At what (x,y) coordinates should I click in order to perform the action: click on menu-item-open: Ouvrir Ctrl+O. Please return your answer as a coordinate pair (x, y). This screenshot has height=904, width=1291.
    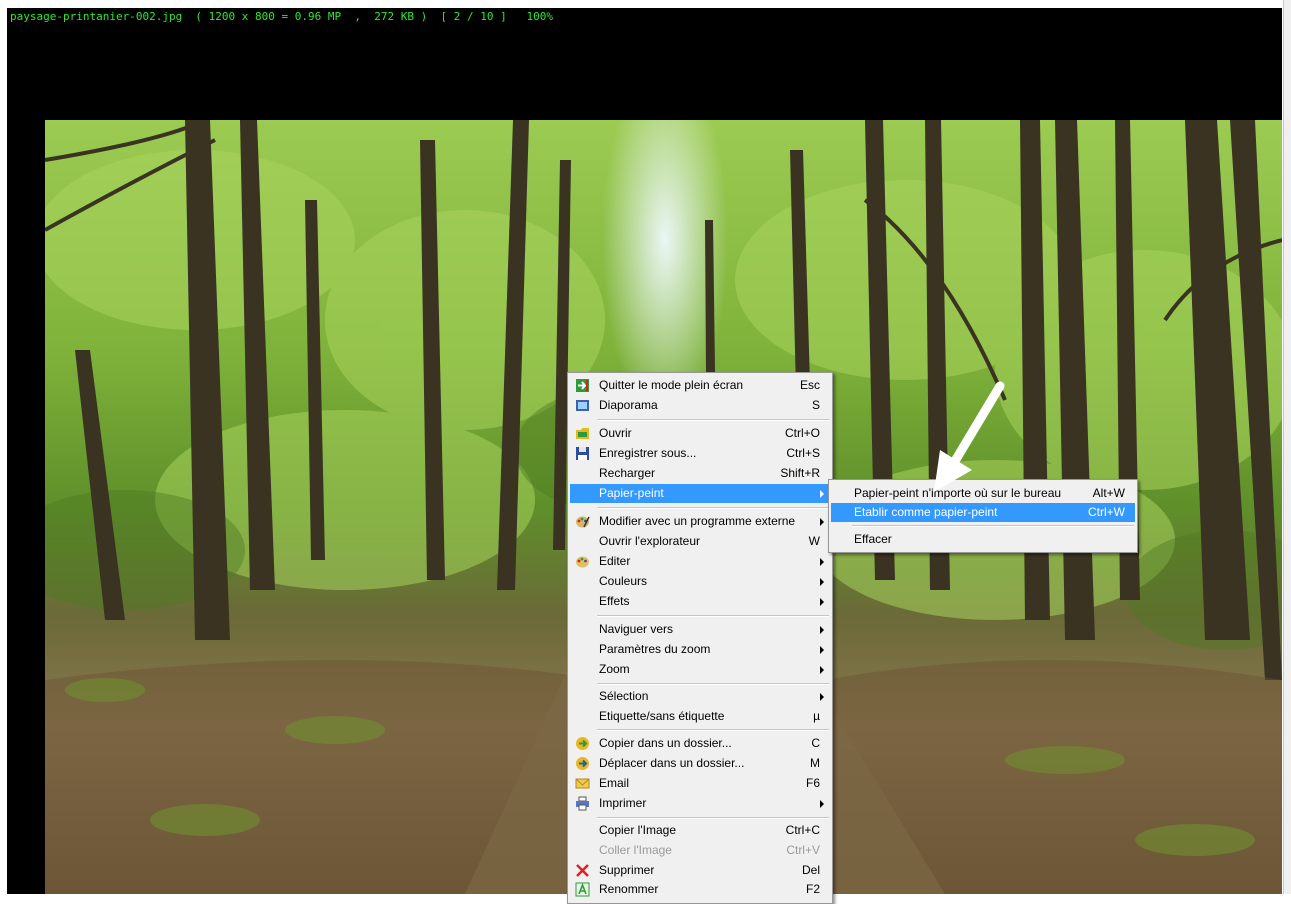
    Looking at the image, I should click on (700, 433).